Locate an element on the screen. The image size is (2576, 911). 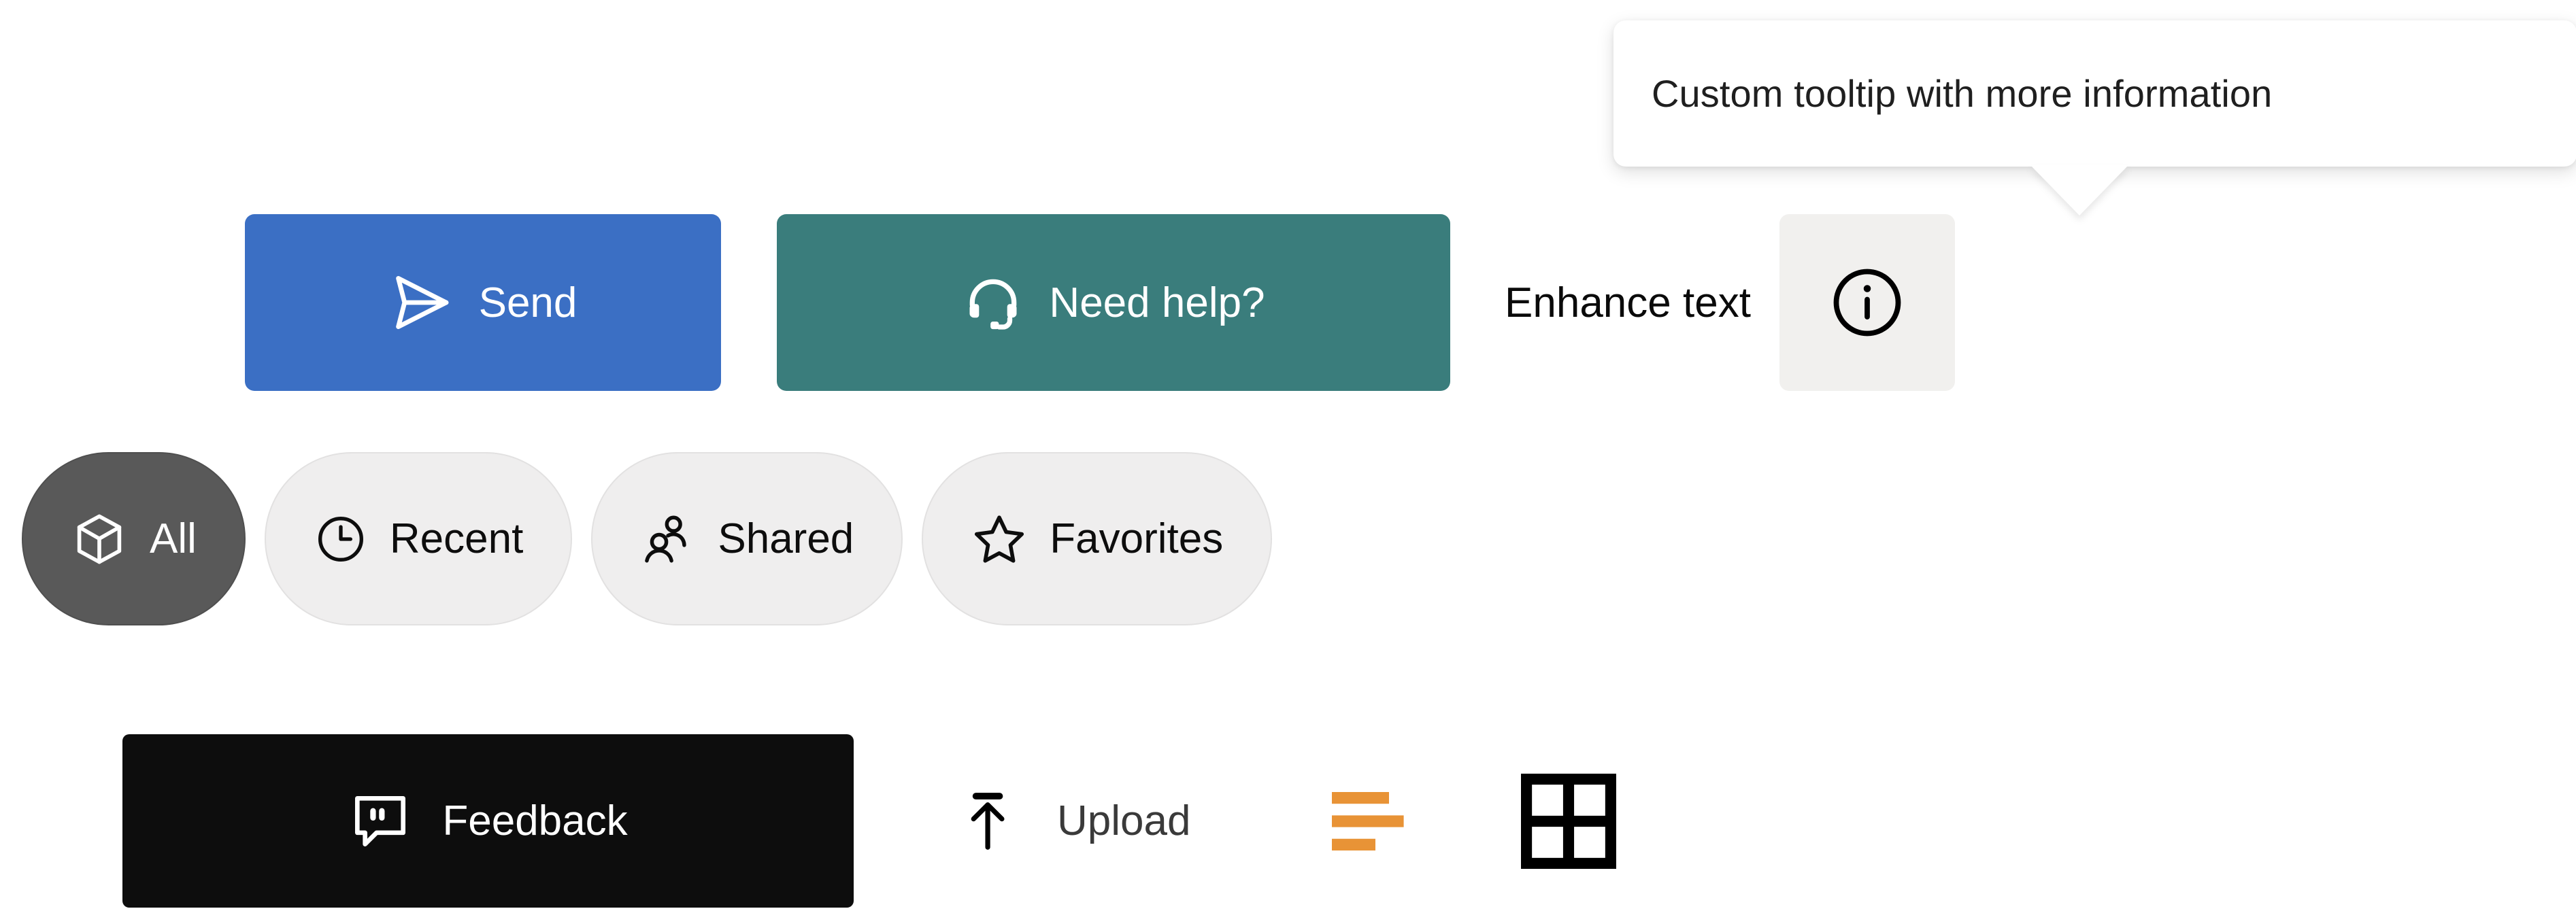
arrow-up-to-line-icon is located at coordinates (993, 821).